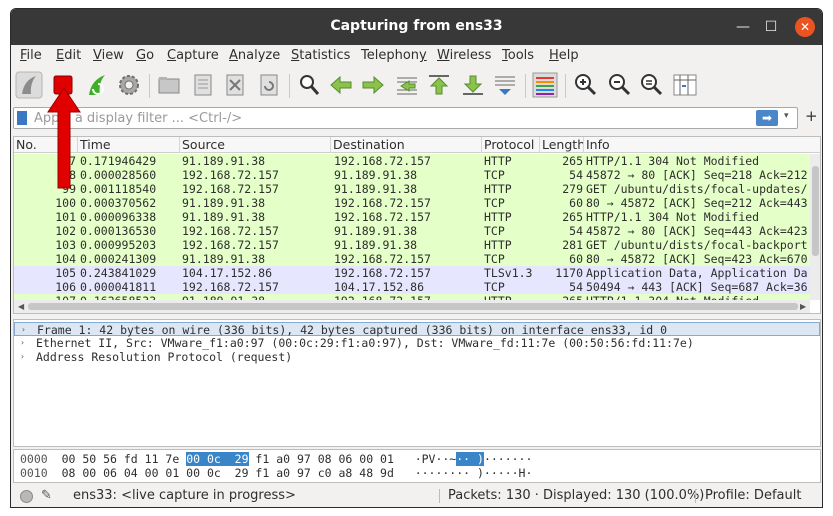 This screenshot has width=833, height=516. I want to click on hex-ascii-pre: ········ )·····H·, so click(473, 473).